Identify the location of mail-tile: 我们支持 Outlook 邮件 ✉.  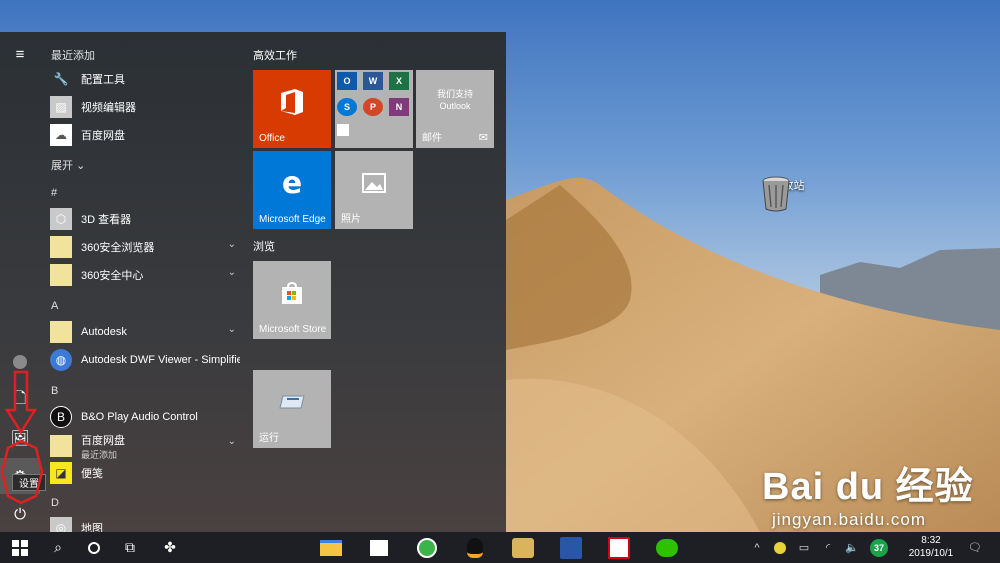
(455, 109).